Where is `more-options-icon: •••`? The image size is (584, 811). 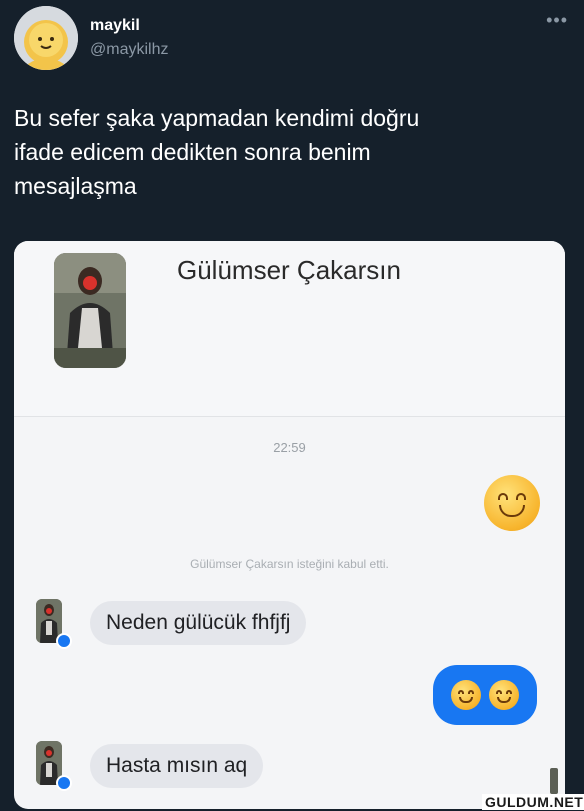 more-options-icon: ••• is located at coordinates (557, 20).